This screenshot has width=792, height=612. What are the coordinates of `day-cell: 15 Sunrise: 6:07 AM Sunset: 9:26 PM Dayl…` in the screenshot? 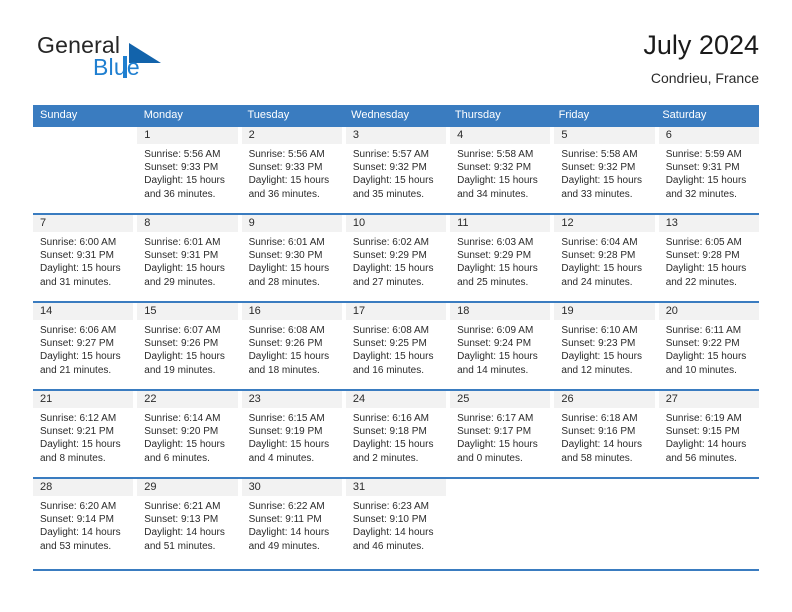 It's located at (189, 346).